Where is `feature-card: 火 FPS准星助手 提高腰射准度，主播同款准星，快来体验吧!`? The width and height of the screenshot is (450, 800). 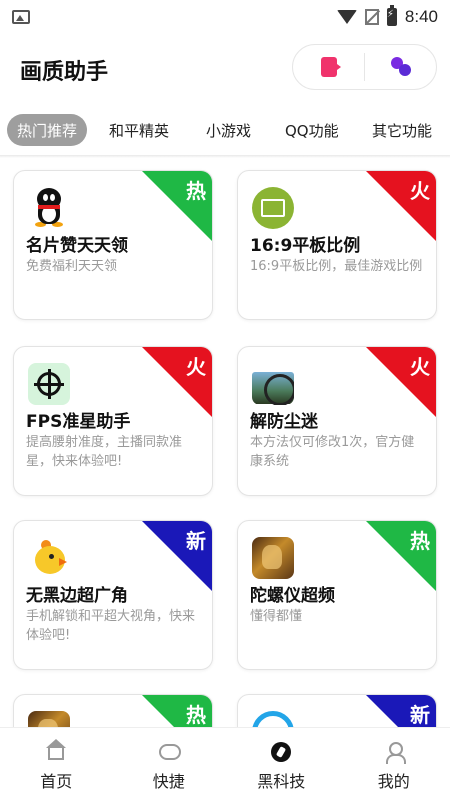 feature-card: 火 FPS准星助手 提高腰射准度，主播同款准星，快来体验吧! is located at coordinates (113, 421).